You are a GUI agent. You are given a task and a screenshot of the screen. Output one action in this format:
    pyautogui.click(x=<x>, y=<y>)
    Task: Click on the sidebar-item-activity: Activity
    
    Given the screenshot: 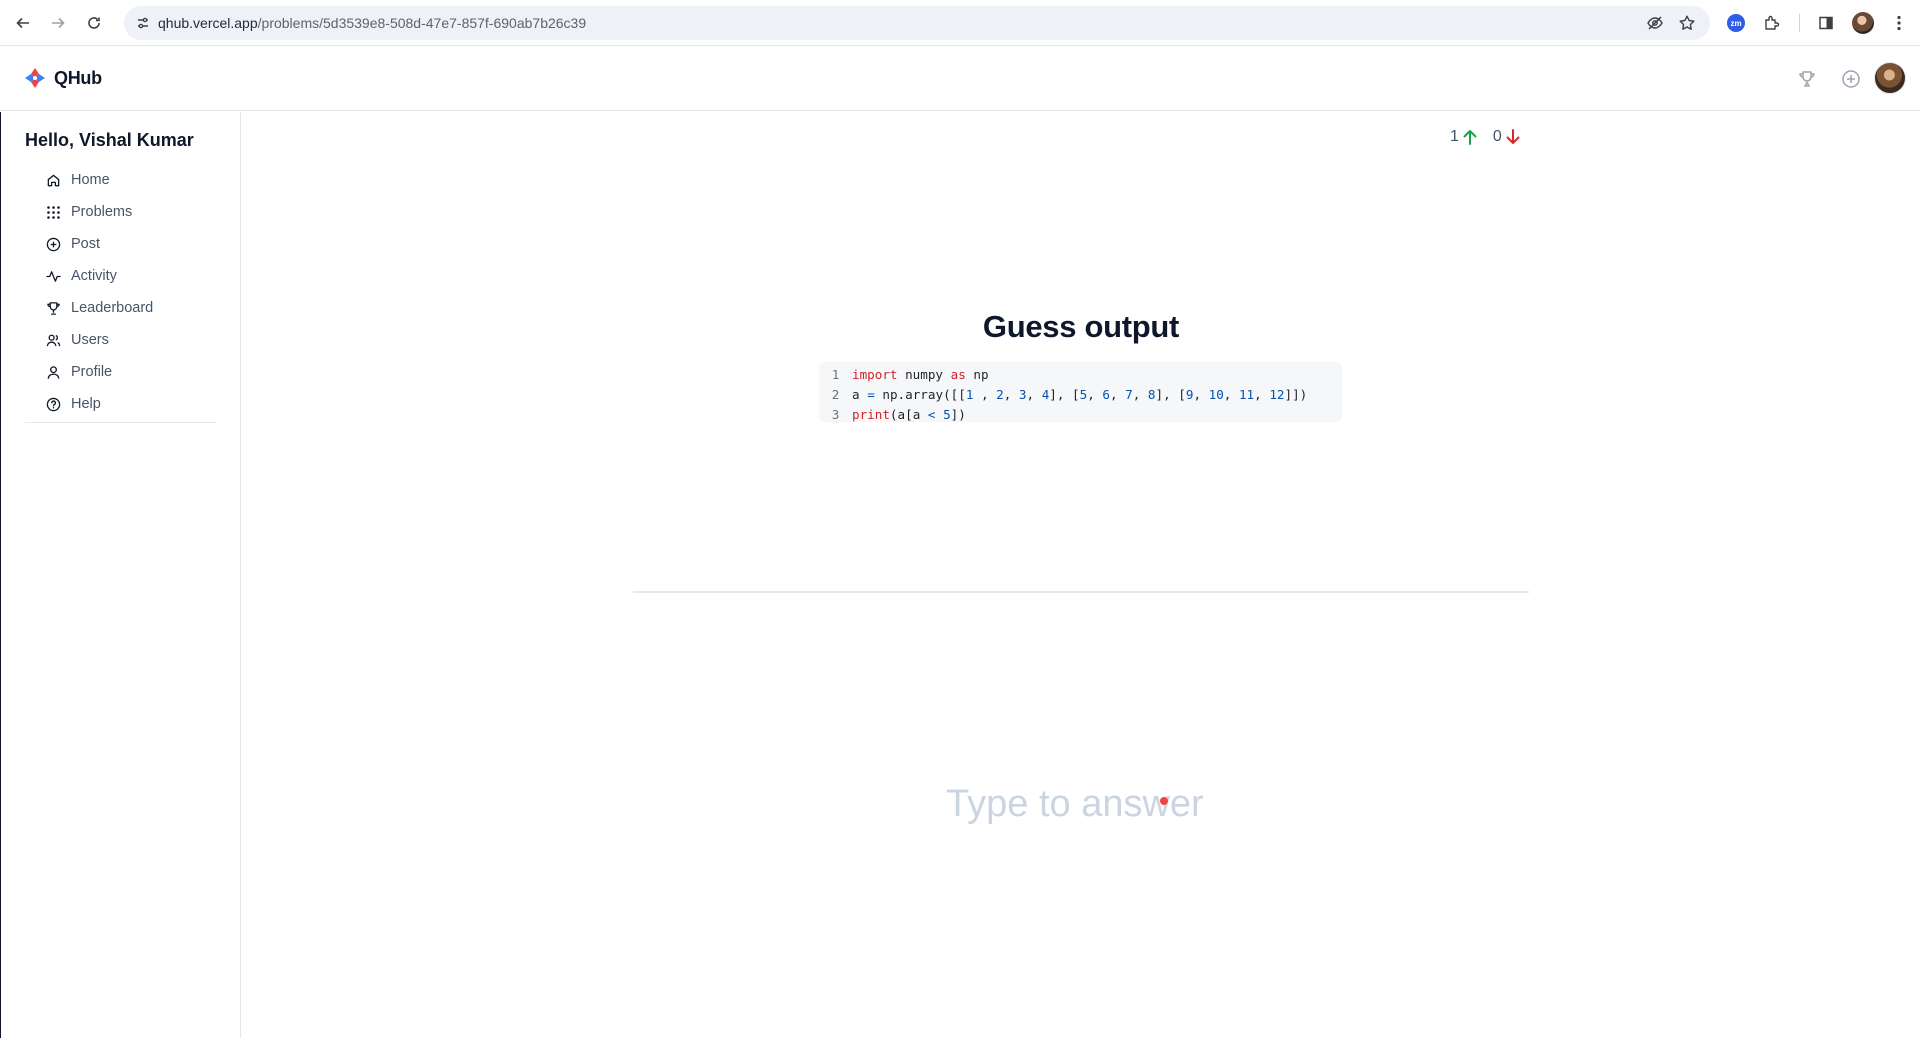 What is the action you would take?
    pyautogui.click(x=99, y=276)
    